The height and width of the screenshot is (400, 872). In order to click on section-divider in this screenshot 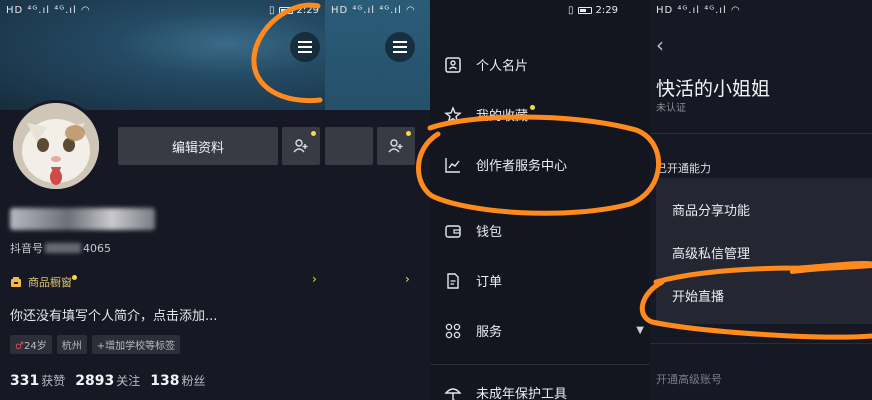, I will do `click(761, 133)`.